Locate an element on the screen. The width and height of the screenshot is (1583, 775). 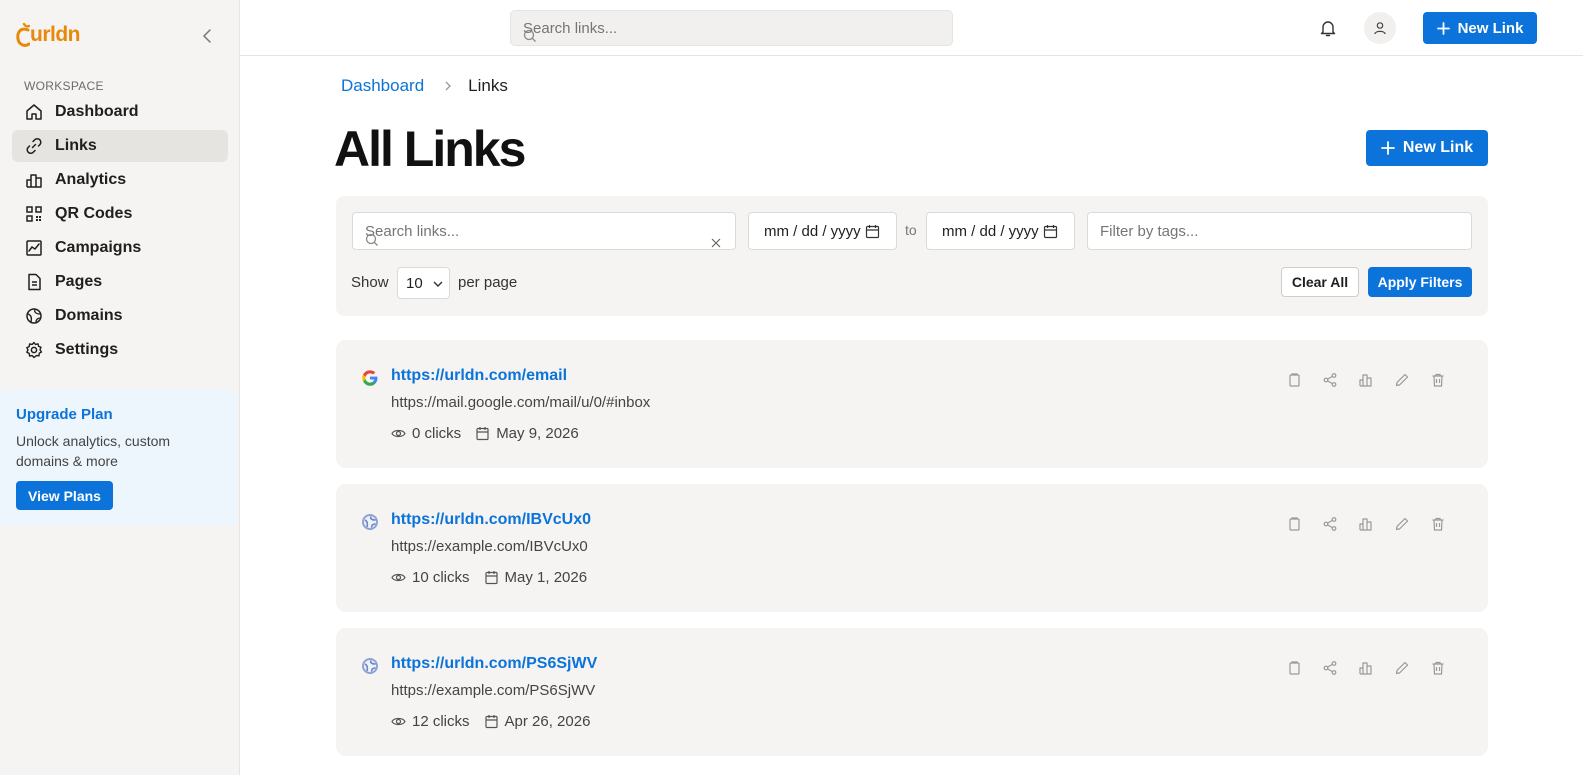
upgrade-description: Unlock analytics, custom domains & more is located at coordinates (93, 451).